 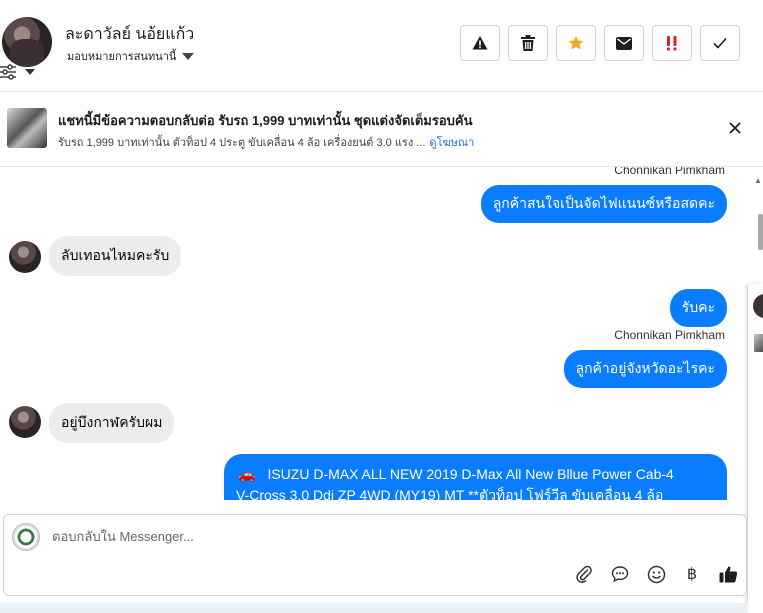 I want to click on trash-icon, so click(x=528, y=43).